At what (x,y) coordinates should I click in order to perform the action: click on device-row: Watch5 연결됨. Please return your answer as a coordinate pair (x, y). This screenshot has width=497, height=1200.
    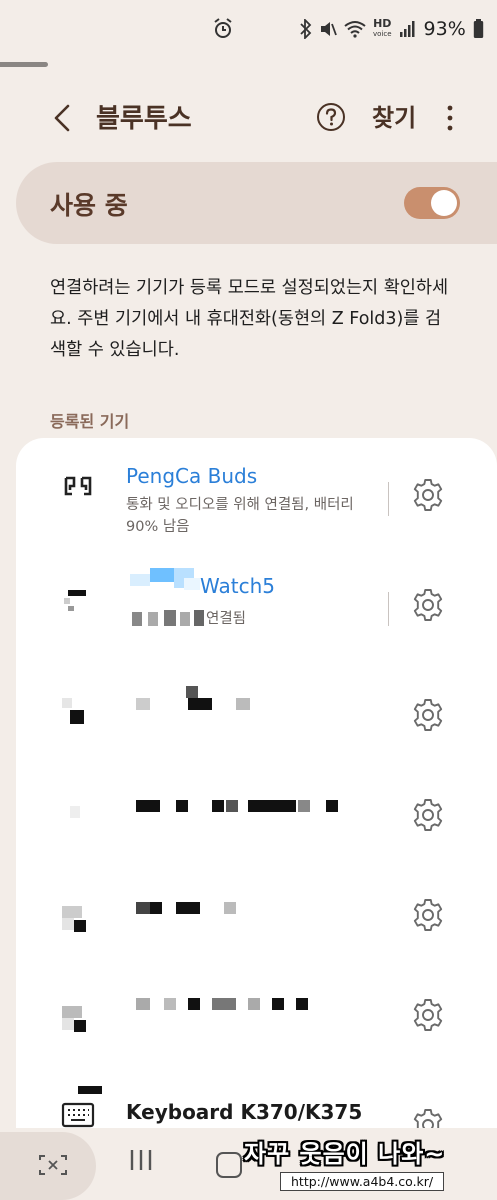
    Looking at the image, I should click on (256, 598).